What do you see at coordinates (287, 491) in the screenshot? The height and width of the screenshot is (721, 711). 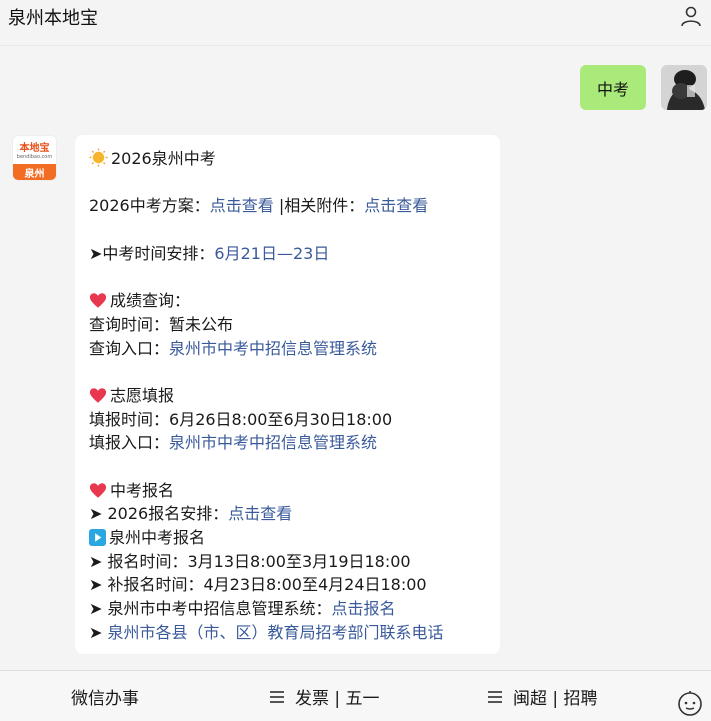 I see `reg-heading-line: 中考报名` at bounding box center [287, 491].